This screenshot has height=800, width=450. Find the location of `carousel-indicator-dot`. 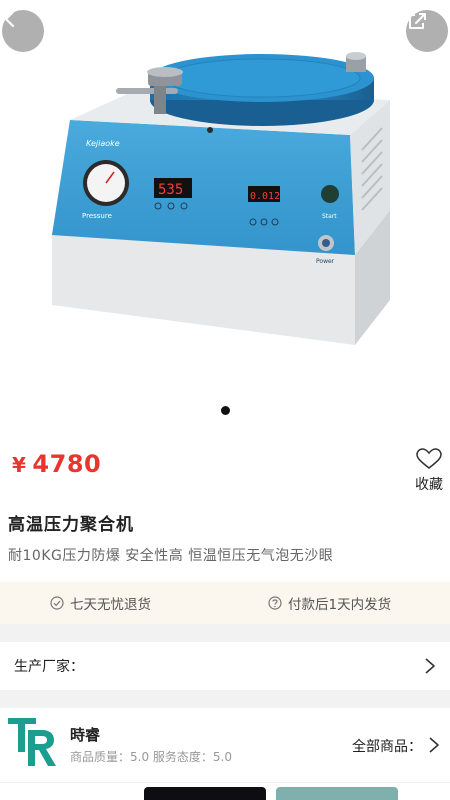

carousel-indicator-dot is located at coordinates (225, 410).